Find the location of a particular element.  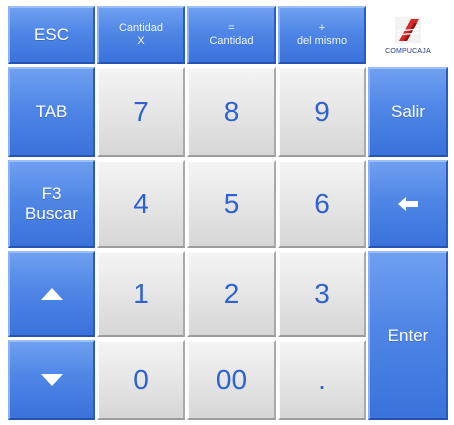

digit-0-label: 0 is located at coordinates (141, 379).